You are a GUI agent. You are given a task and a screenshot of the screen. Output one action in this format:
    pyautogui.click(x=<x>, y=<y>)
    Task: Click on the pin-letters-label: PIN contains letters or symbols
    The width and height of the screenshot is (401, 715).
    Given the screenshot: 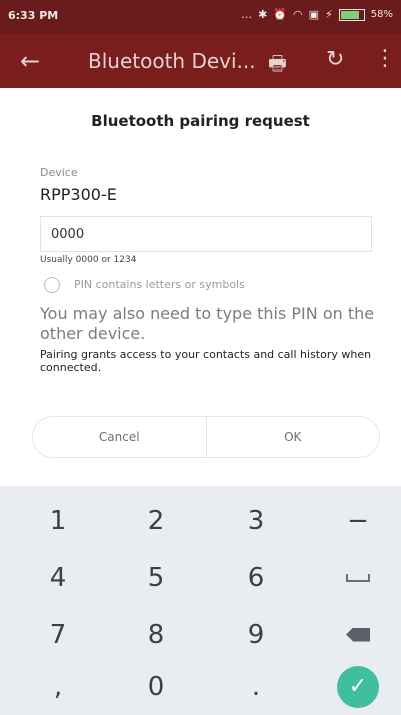 What is the action you would take?
    pyautogui.click(x=159, y=284)
    